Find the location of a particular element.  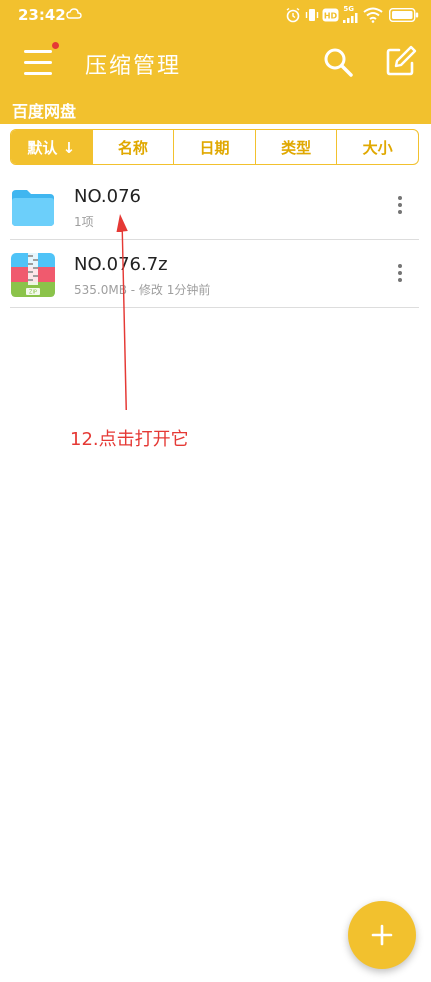

sort-tabs: 默认 ↓ 名称 日期 类型 大小 is located at coordinates (214, 147).